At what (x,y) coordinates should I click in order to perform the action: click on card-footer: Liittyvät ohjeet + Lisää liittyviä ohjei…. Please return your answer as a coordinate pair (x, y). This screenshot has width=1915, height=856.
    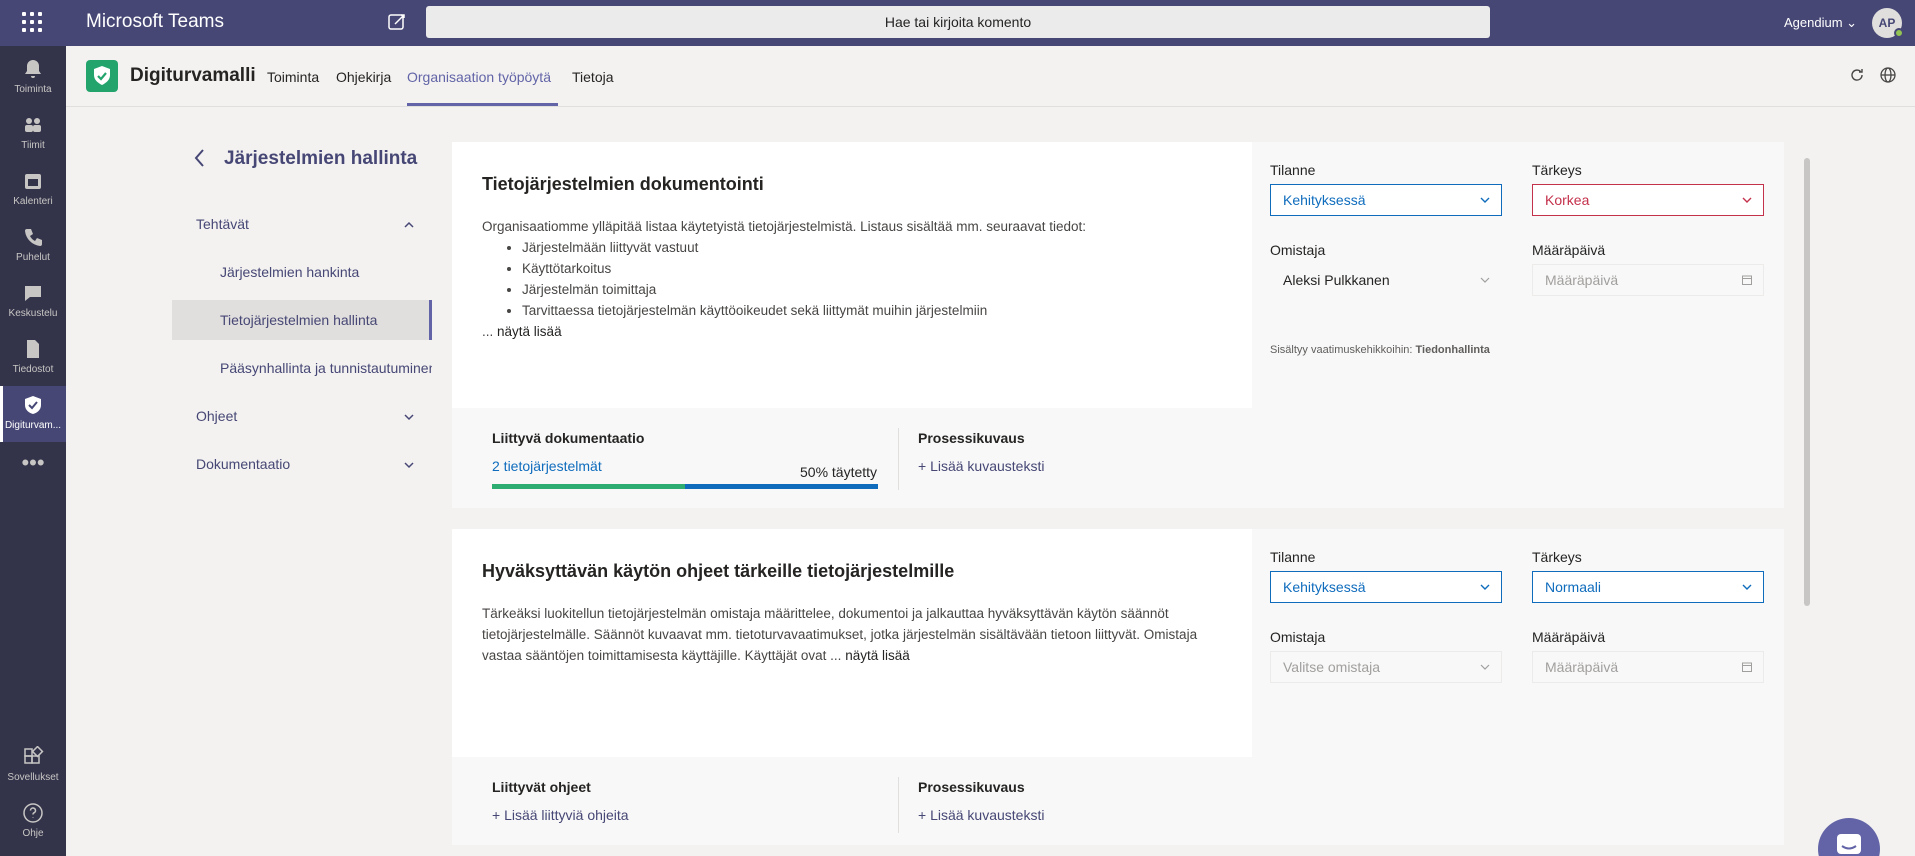
    Looking at the image, I should click on (1118, 801).